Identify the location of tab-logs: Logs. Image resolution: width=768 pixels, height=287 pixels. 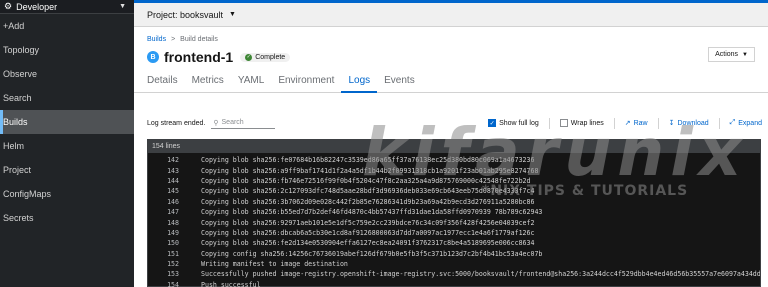
(359, 84).